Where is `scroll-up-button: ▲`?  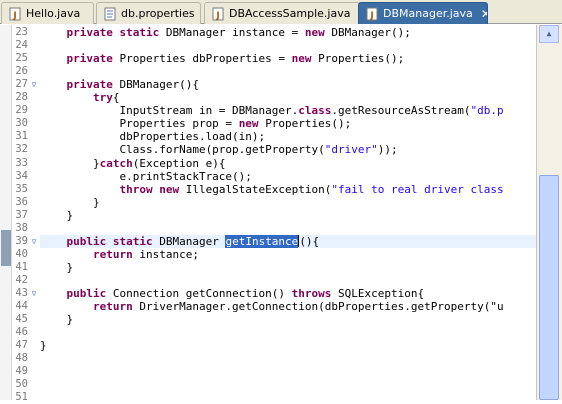
scroll-up-button: ▲ is located at coordinates (549, 34).